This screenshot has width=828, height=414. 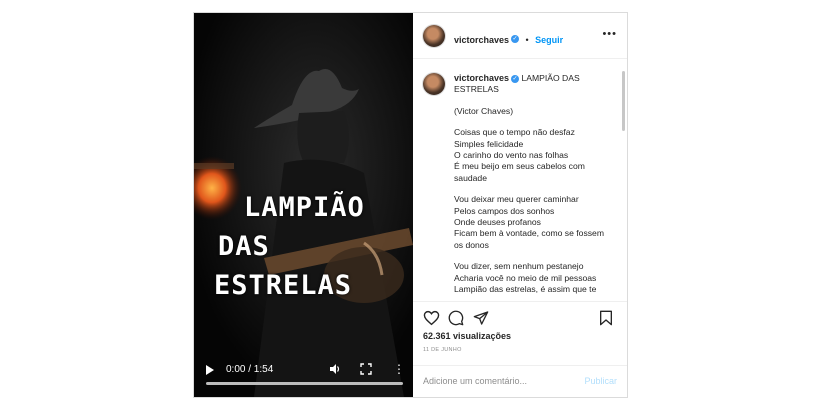 I want to click on more-options-icon: •••, so click(x=609, y=34).